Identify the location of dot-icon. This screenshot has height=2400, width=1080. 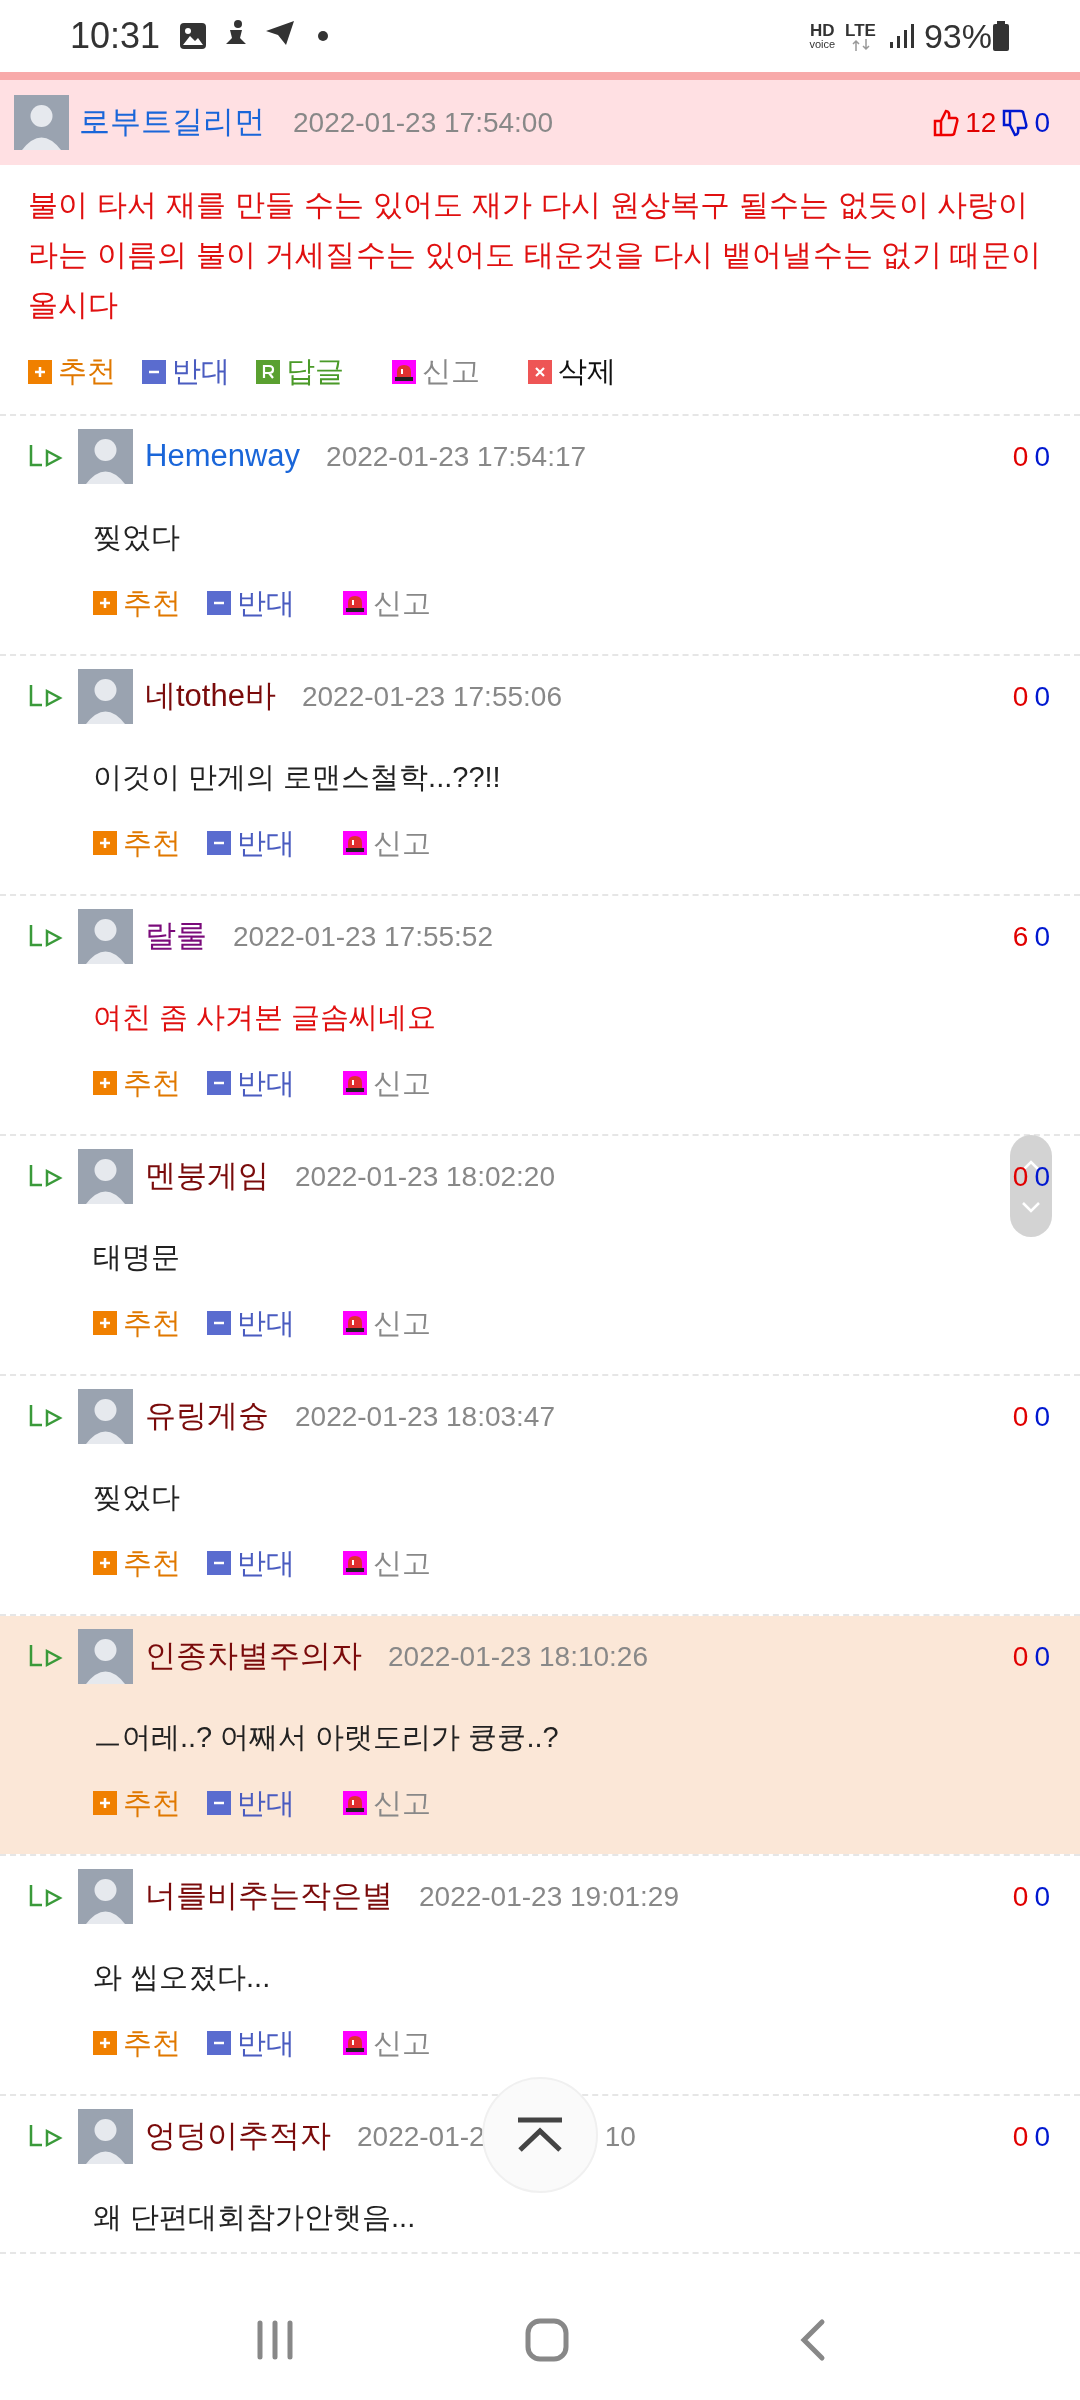
(323, 36).